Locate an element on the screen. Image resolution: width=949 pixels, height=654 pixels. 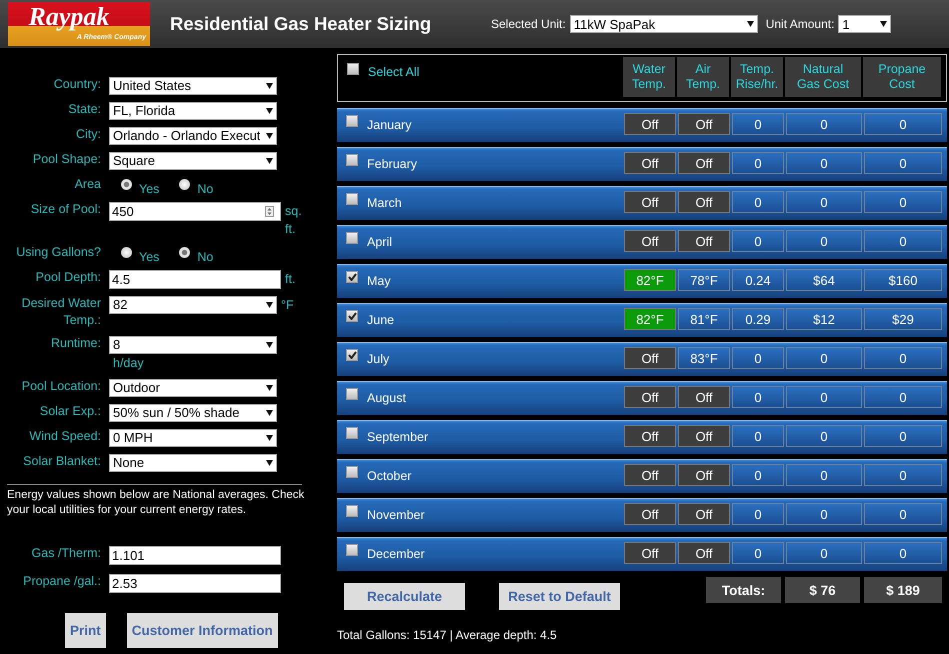
customer-info-button: Customer Information is located at coordinates (202, 630).